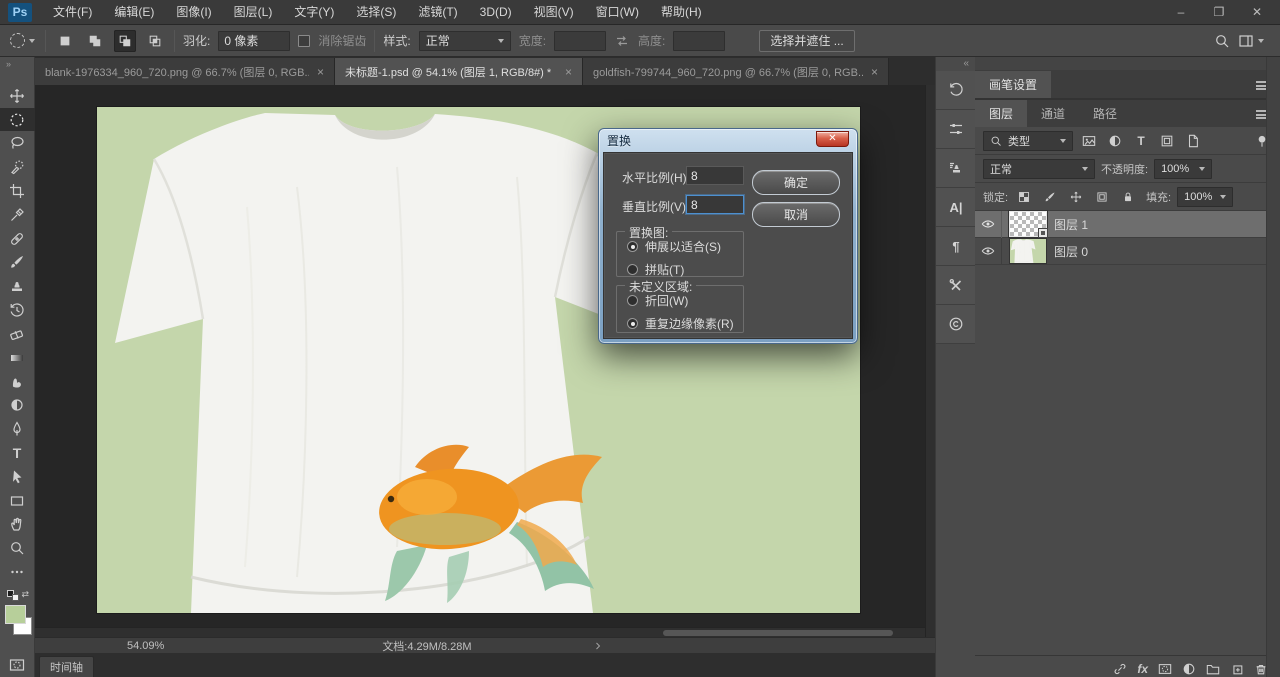  Describe the element at coordinates (17, 310) in the screenshot. I see `history-brush-tool` at that location.